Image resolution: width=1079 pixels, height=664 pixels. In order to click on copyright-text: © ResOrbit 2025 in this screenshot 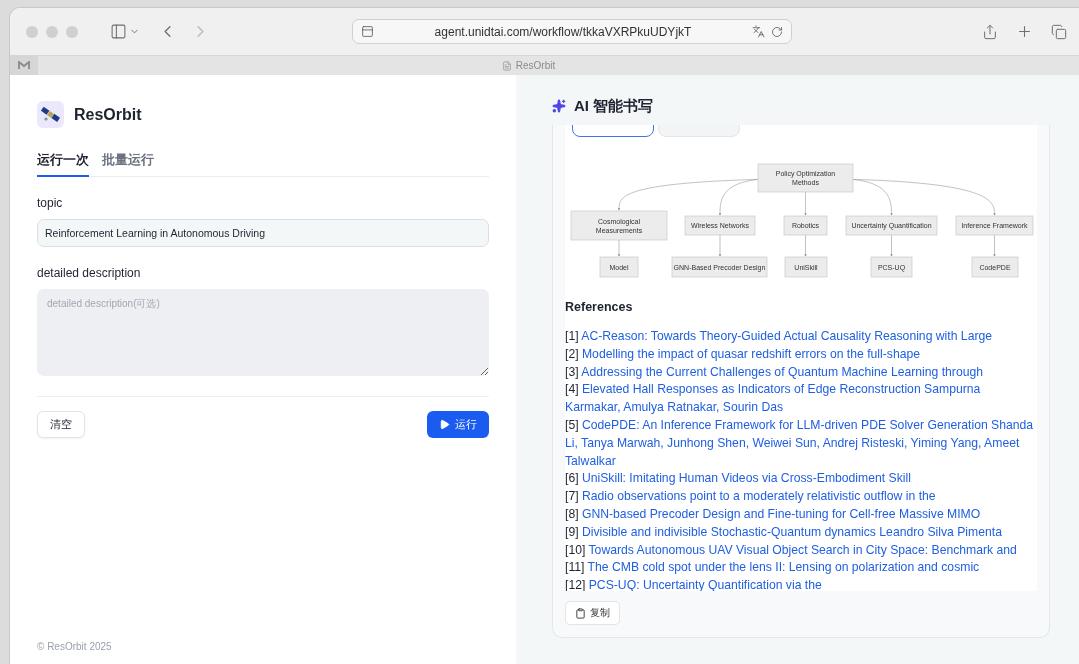, I will do `click(75, 646)`.